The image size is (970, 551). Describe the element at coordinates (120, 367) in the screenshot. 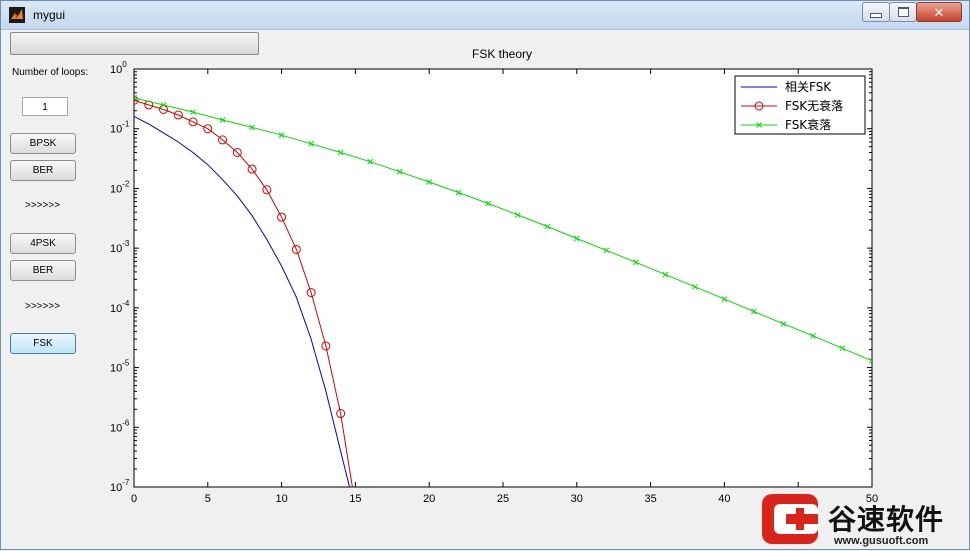

I see `y-tick-label: 10-5` at that location.